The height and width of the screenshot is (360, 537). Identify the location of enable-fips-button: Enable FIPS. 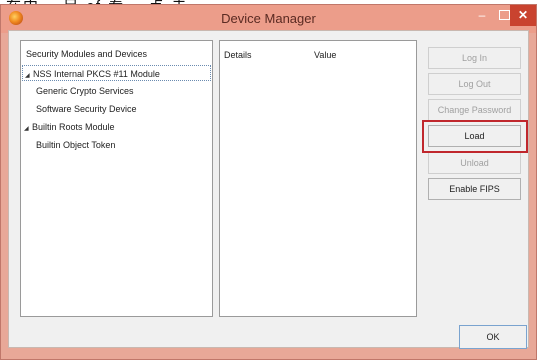
(474, 189).